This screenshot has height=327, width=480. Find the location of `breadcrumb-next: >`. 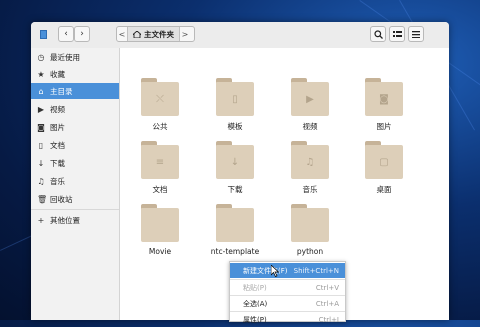

breadcrumb-next: > is located at coordinates (185, 34).